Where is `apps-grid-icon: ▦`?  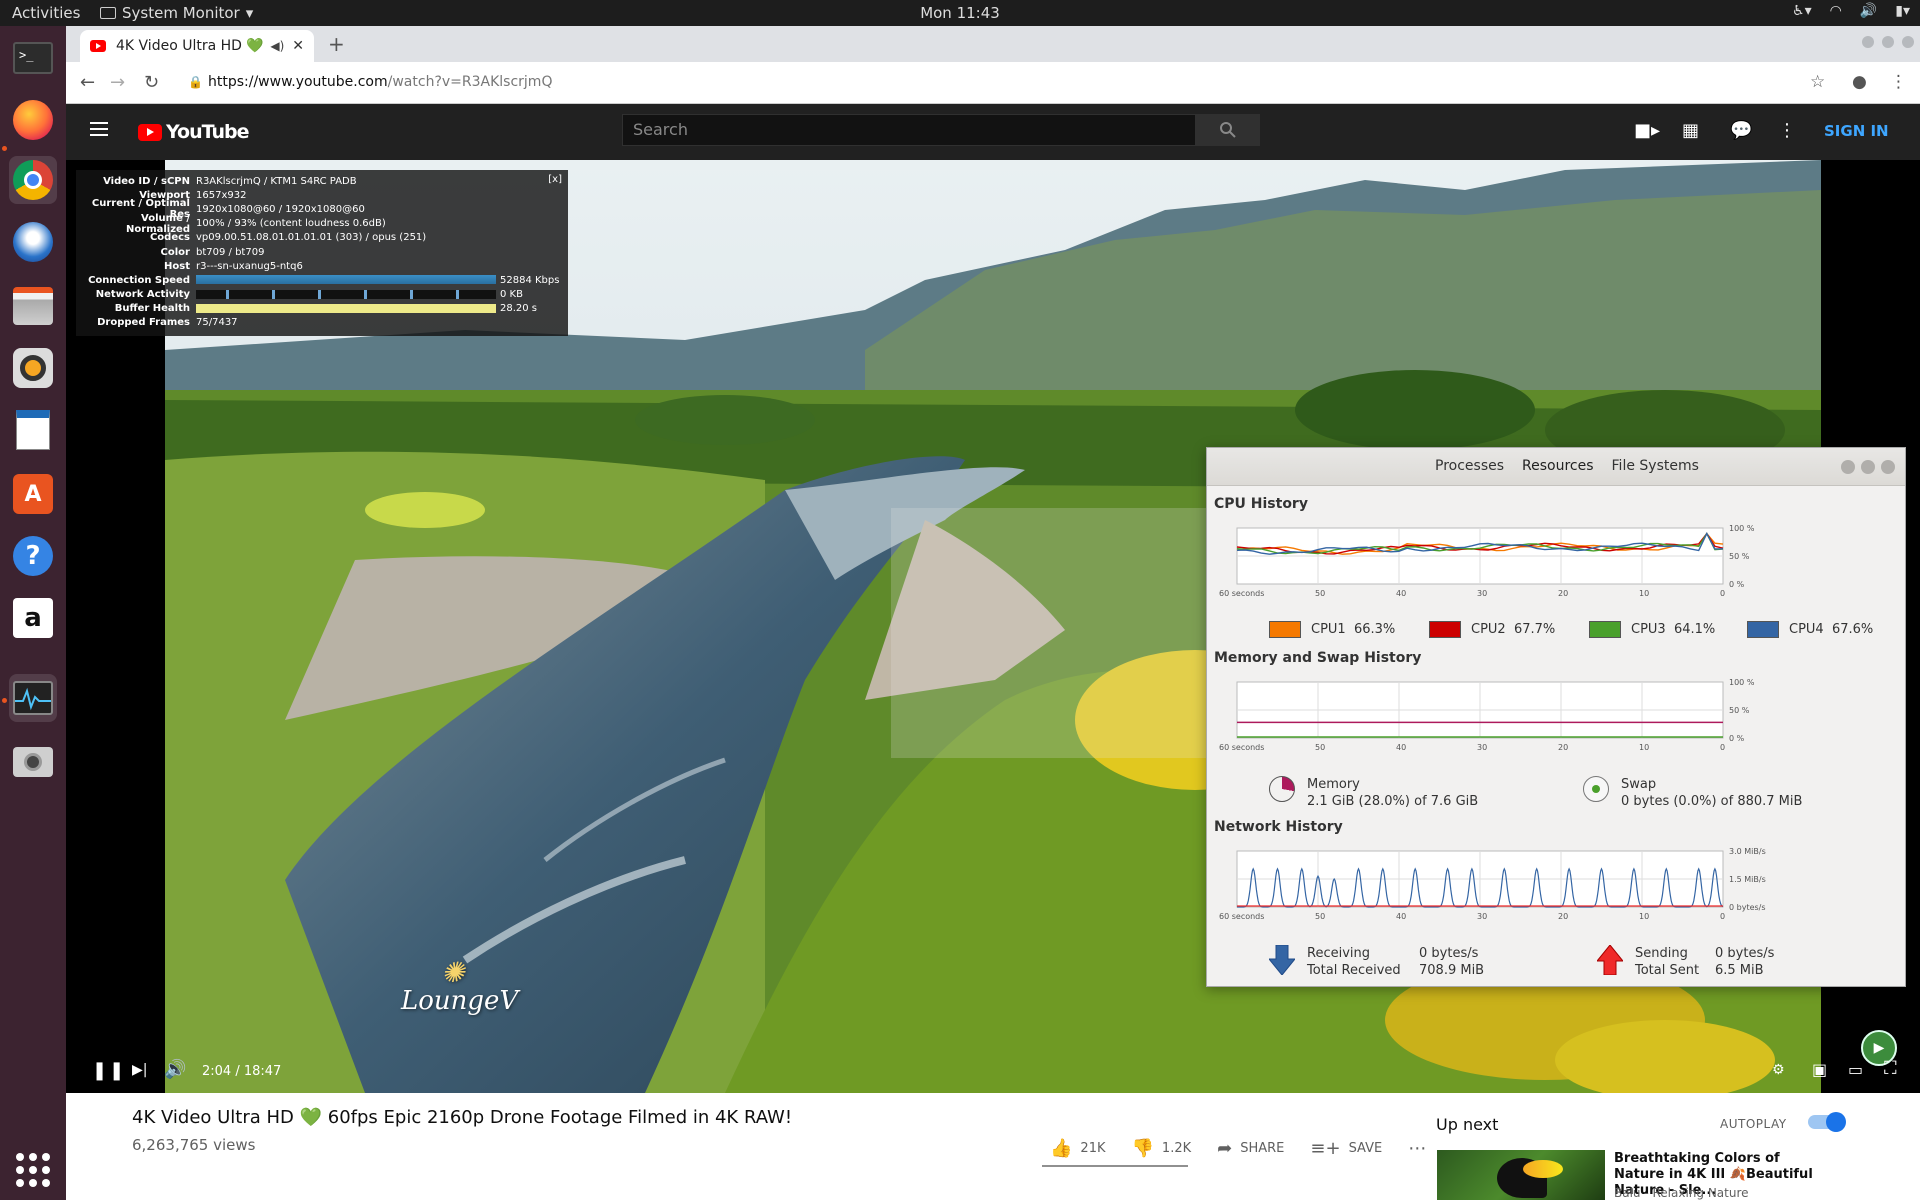 apps-grid-icon: ▦ is located at coordinates (1690, 130).